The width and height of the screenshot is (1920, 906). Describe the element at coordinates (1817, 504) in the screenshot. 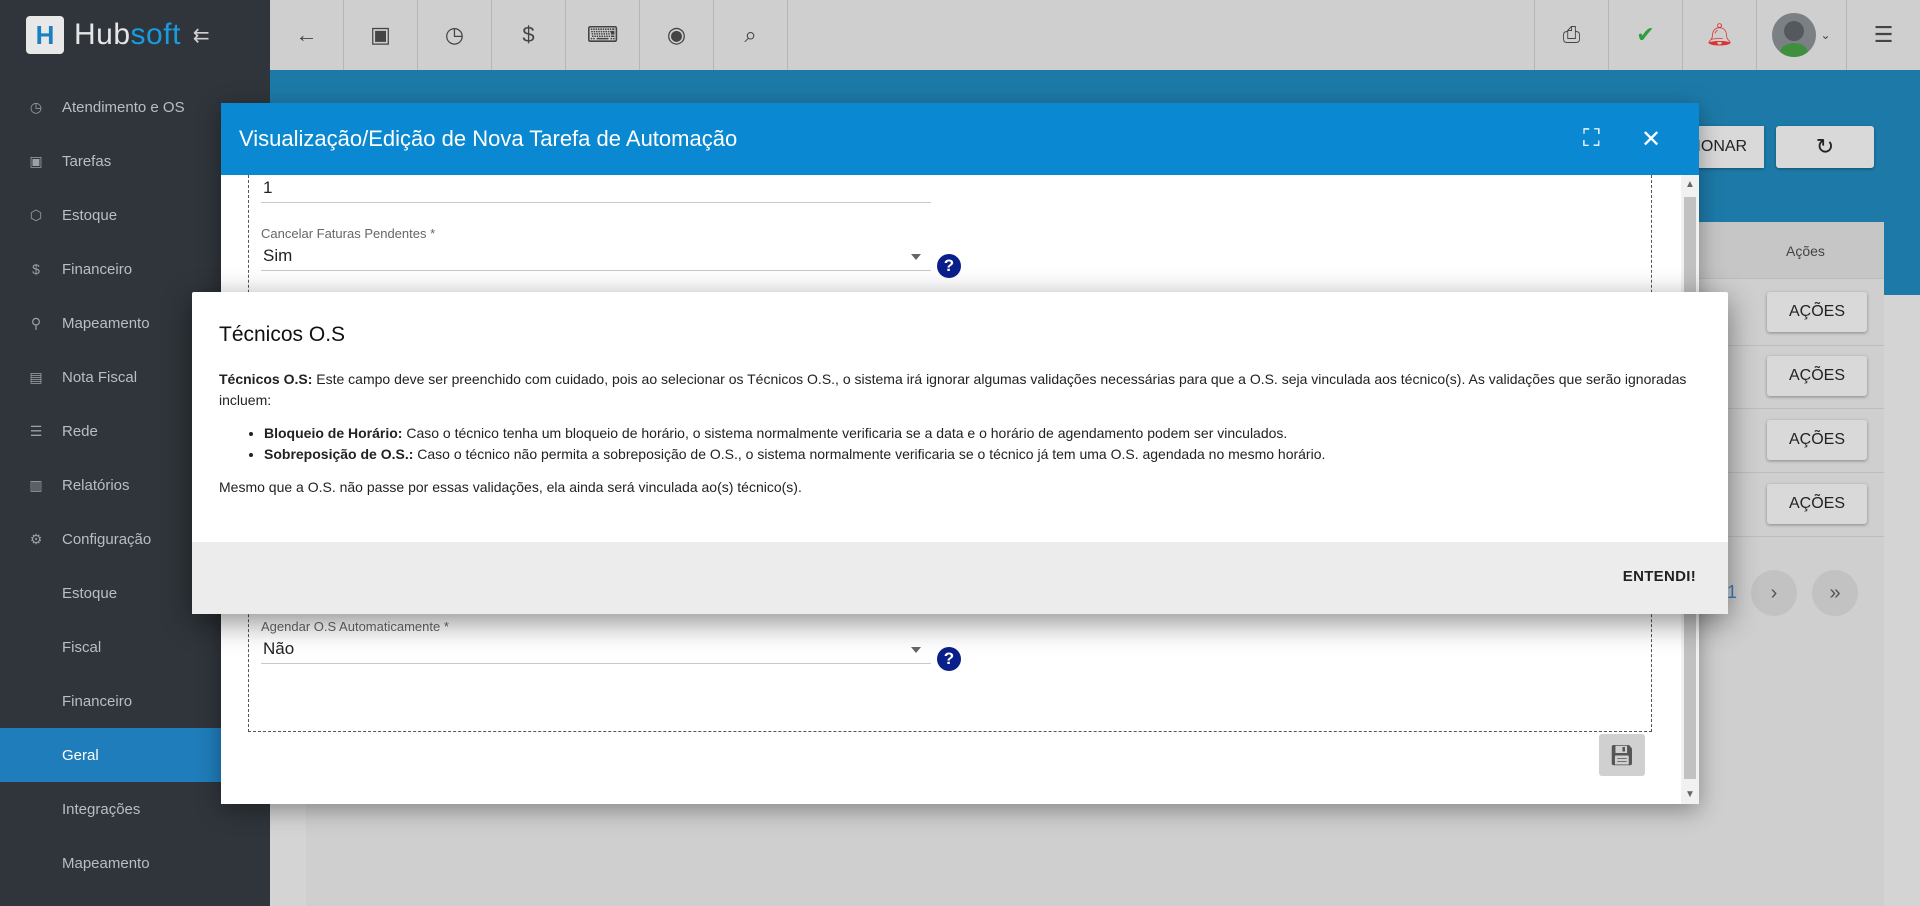

I see `acoes-button-4: AÇÕES` at that location.